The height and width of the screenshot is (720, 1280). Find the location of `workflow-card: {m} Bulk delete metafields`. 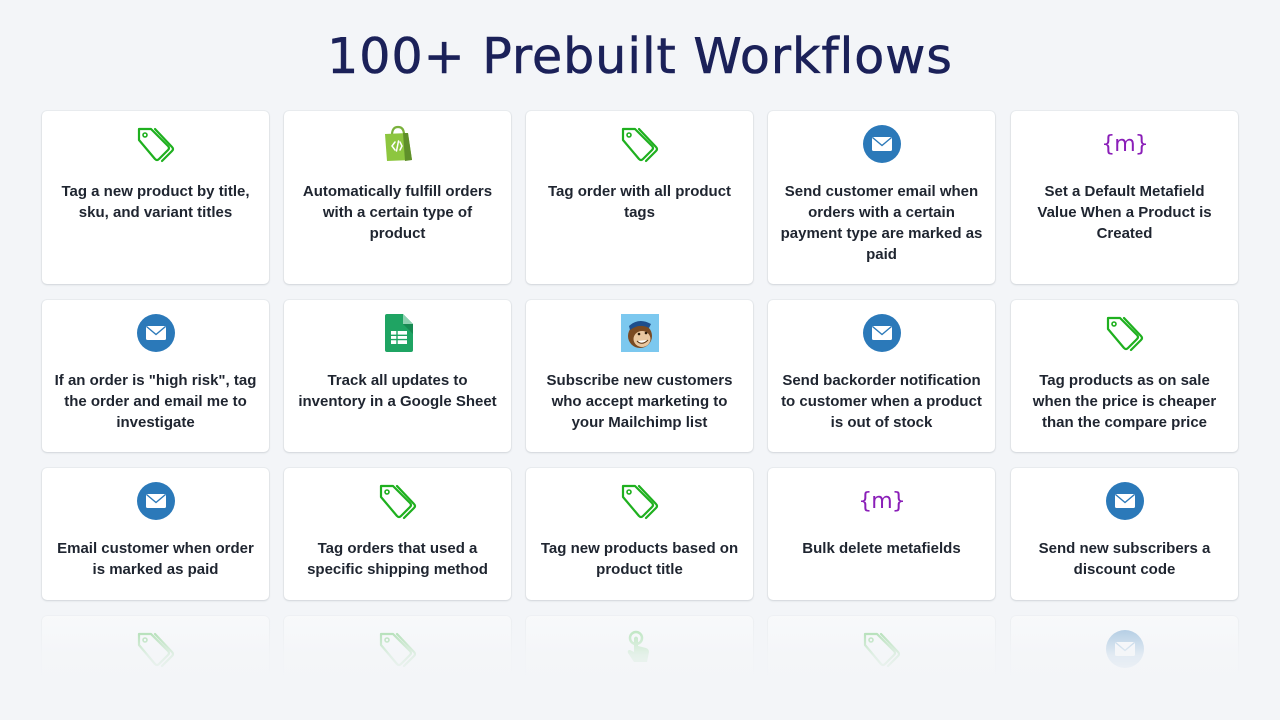

workflow-card: {m} Bulk delete metafields is located at coordinates (881, 534).